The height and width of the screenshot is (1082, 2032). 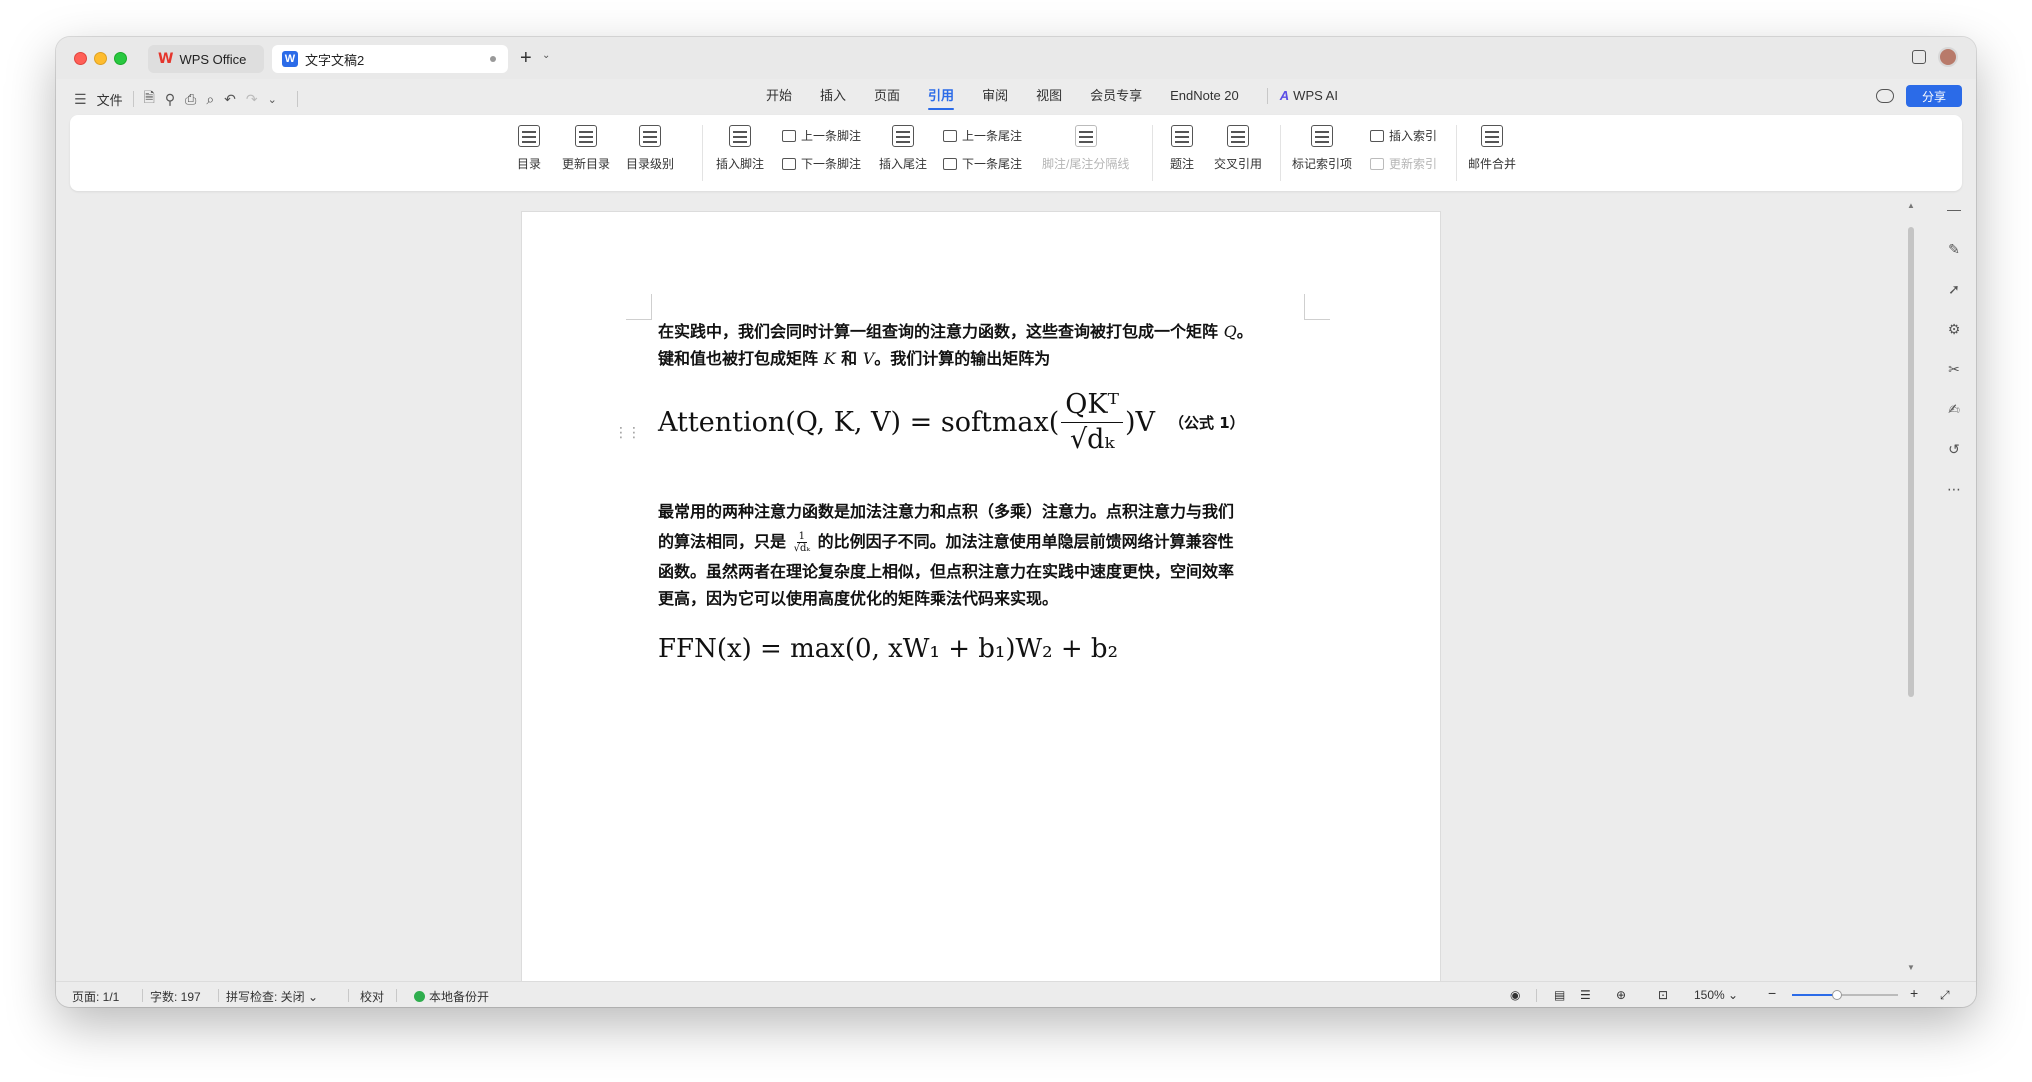 I want to click on tab-wps-ai: A WPS AI, so click(x=1309, y=96).